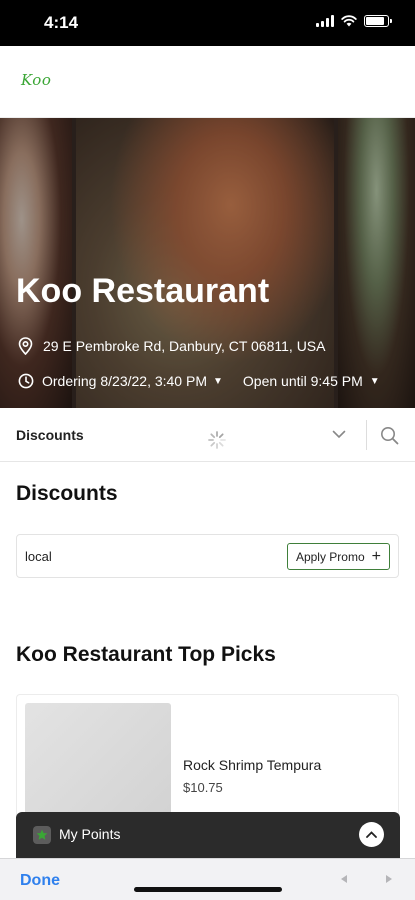 This screenshot has height=900, width=415. What do you see at coordinates (90, 834) in the screenshot?
I see `my-points-label: My Points` at bounding box center [90, 834].